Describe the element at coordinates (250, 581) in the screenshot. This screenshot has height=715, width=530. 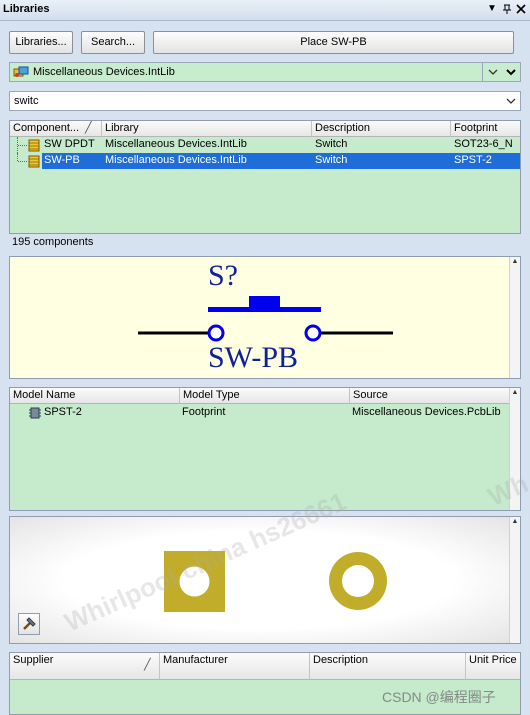
I see `footprint-drawing` at that location.